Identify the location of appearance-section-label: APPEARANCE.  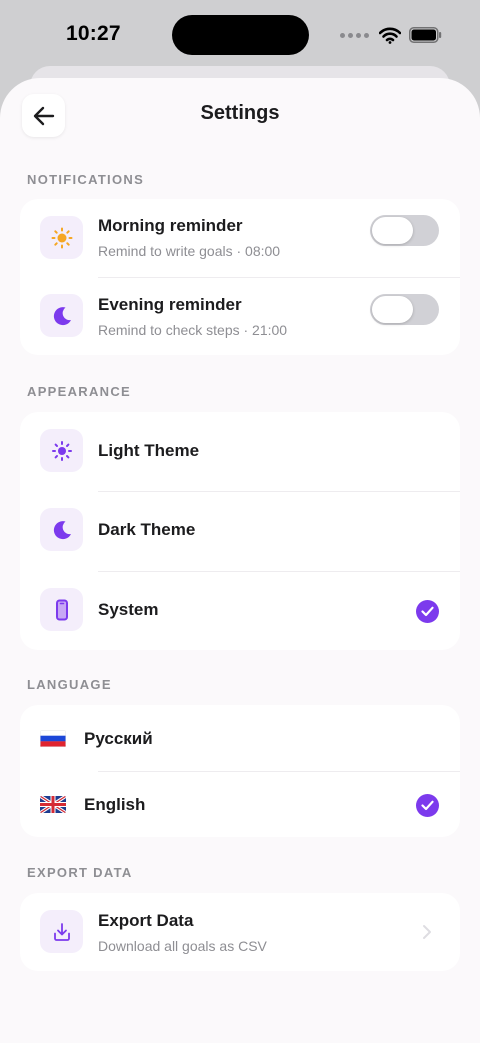
(79, 391).